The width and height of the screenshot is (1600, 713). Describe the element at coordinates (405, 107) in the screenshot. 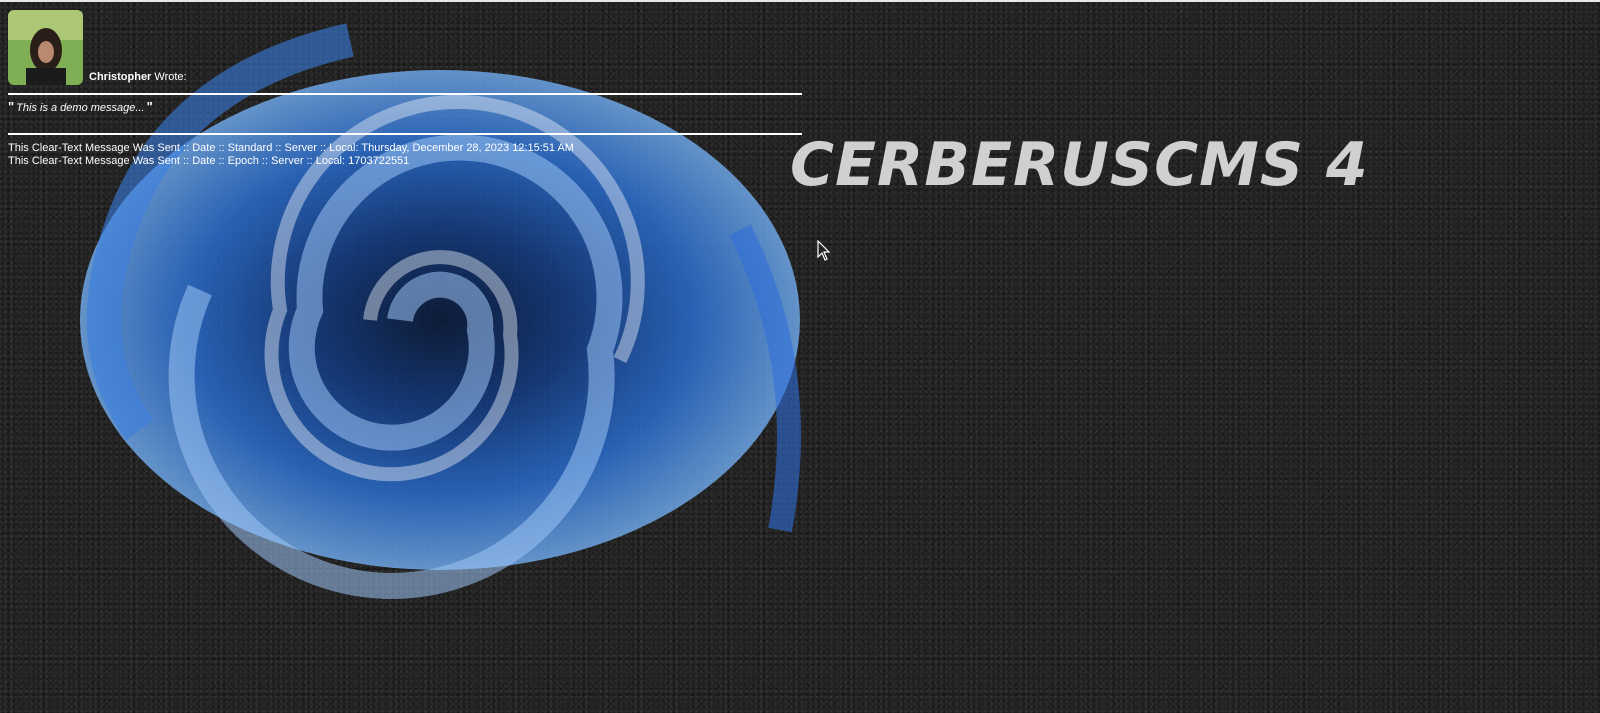

I see `quoted-message: " This is a demo message... "` at that location.